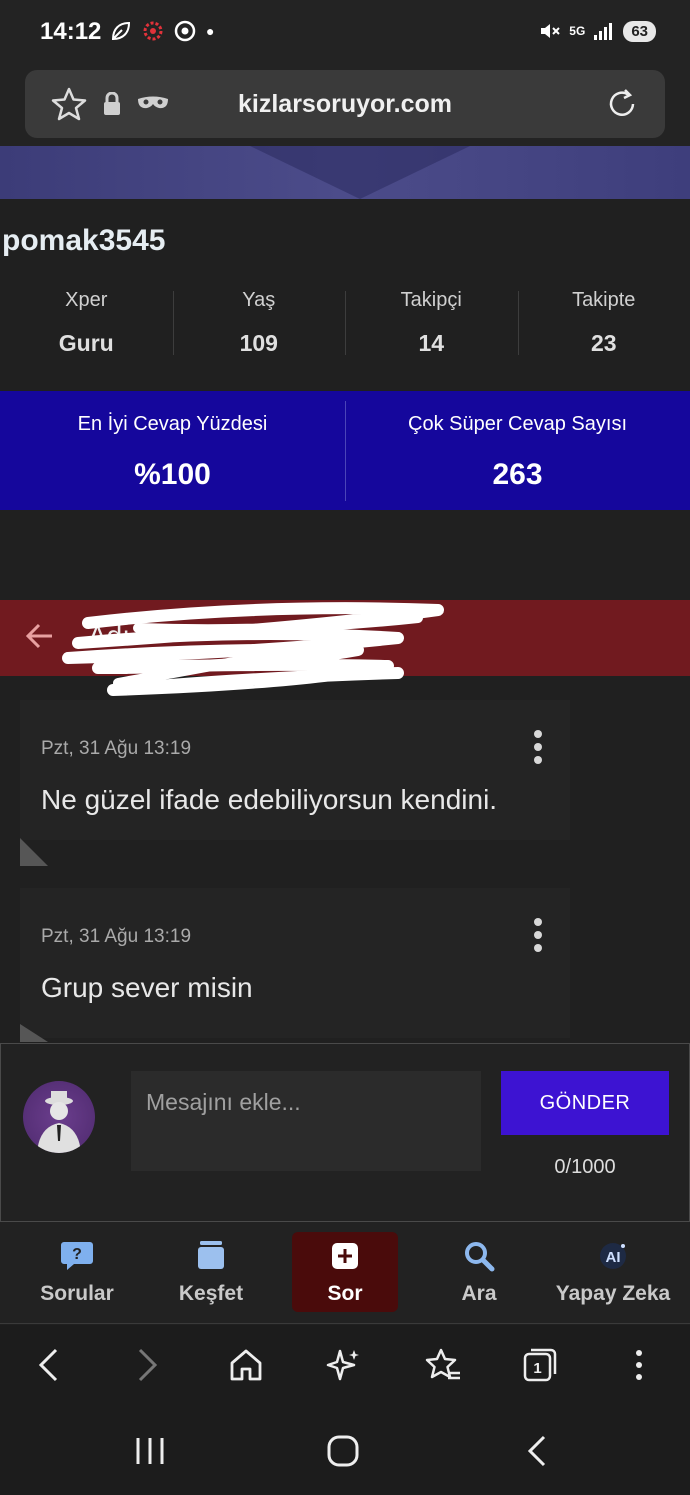  I want to click on browser-back-icon, so click(48, 1365).